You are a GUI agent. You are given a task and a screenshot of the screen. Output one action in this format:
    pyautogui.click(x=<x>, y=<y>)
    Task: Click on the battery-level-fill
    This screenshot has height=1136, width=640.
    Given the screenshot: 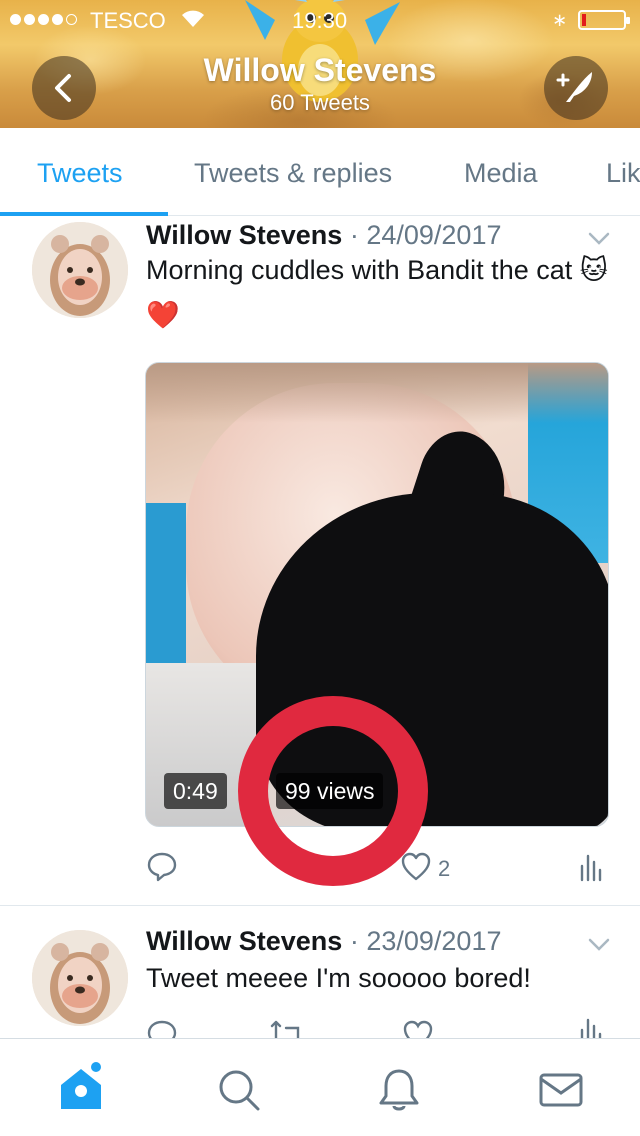 What is the action you would take?
    pyautogui.click(x=584, y=20)
    